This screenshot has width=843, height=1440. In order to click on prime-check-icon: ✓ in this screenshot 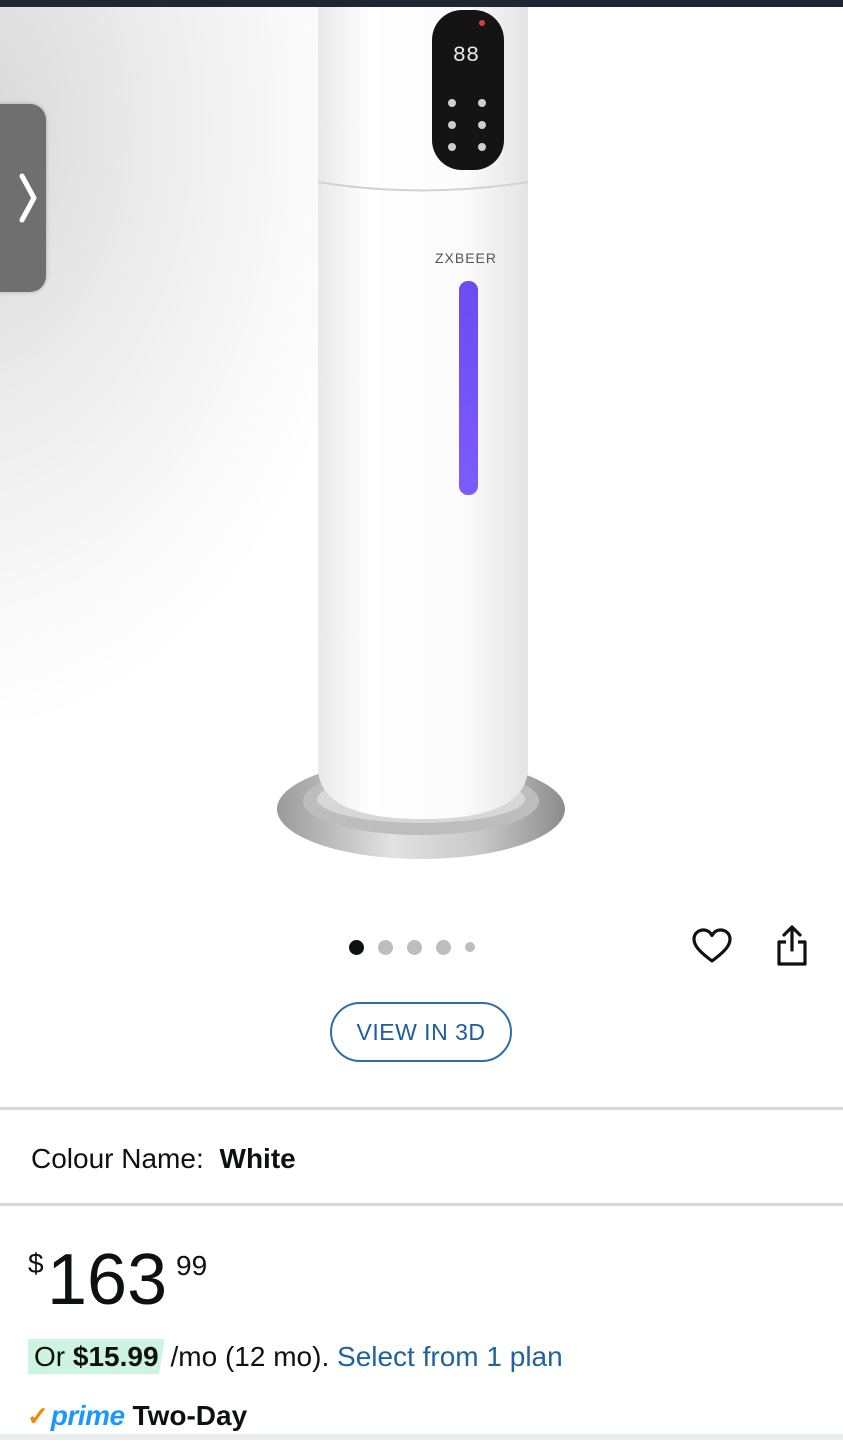, I will do `click(38, 1415)`.